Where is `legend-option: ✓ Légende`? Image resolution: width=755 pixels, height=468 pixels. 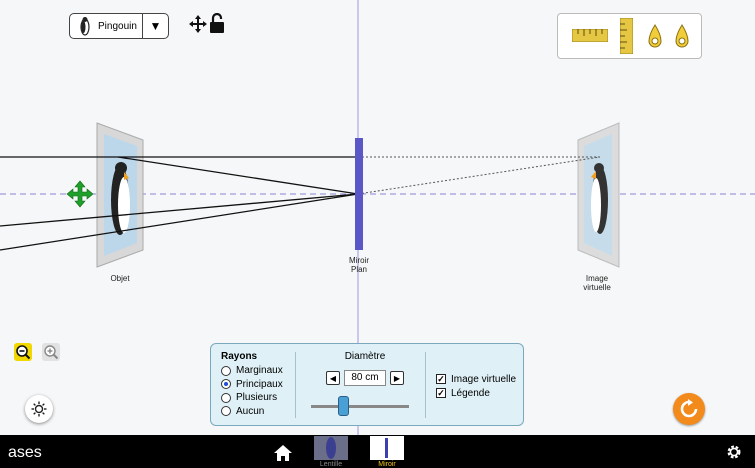 legend-option: ✓ Légende is located at coordinates (476, 393).